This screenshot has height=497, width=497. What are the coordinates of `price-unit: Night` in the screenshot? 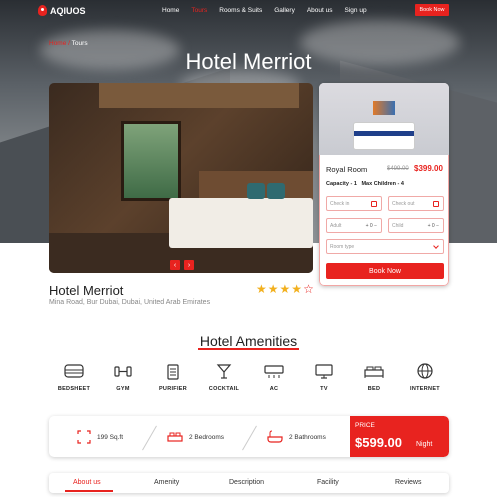 It's located at (424, 444).